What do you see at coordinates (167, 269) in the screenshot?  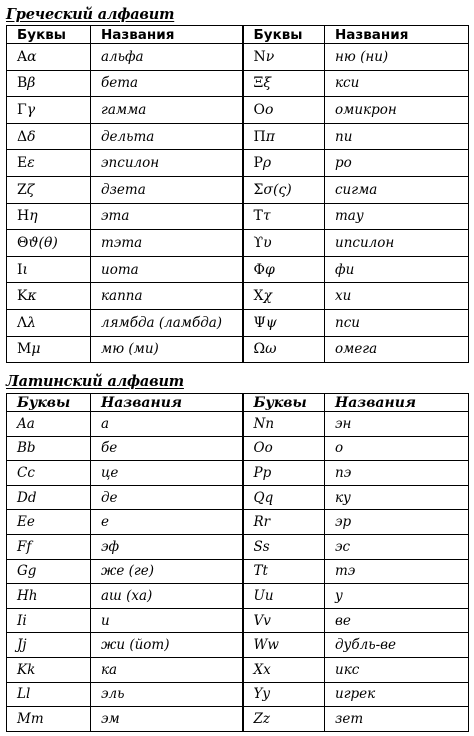 I see `name-cell: иота` at bounding box center [167, 269].